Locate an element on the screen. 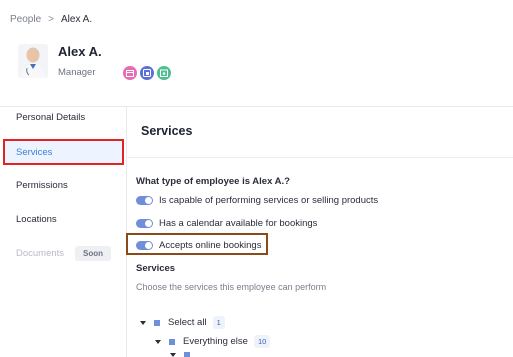  calendar-available-toggle is located at coordinates (144, 223).